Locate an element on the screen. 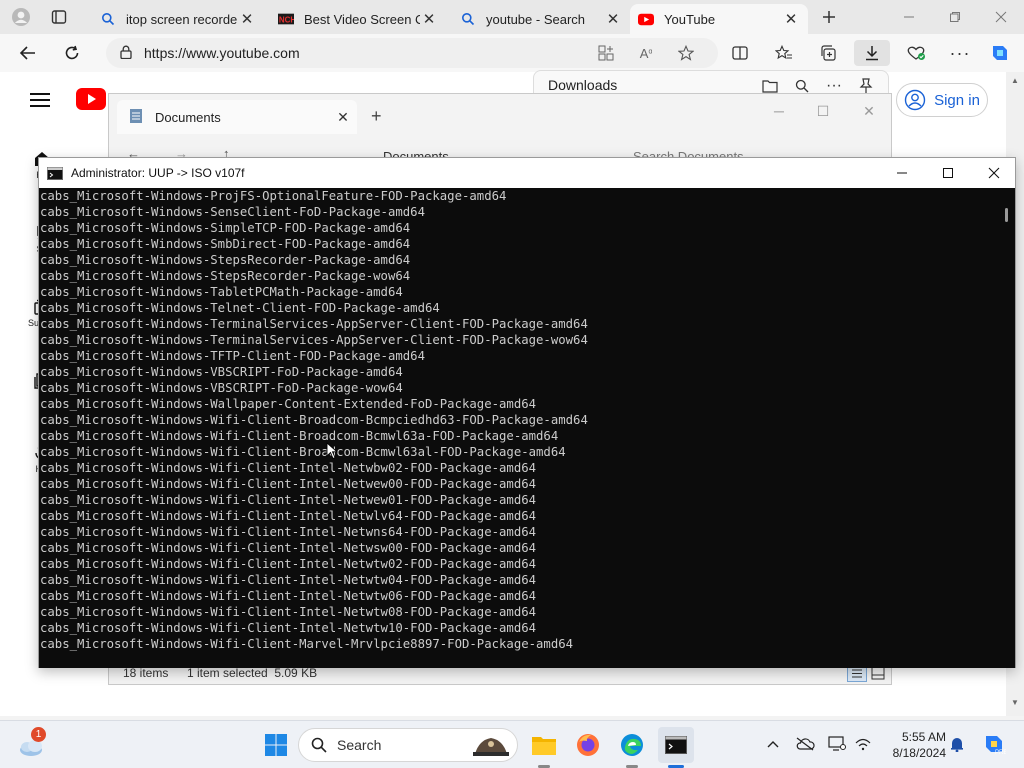 This screenshot has height=768, width=1024. edge-icon is located at coordinates (632, 747).